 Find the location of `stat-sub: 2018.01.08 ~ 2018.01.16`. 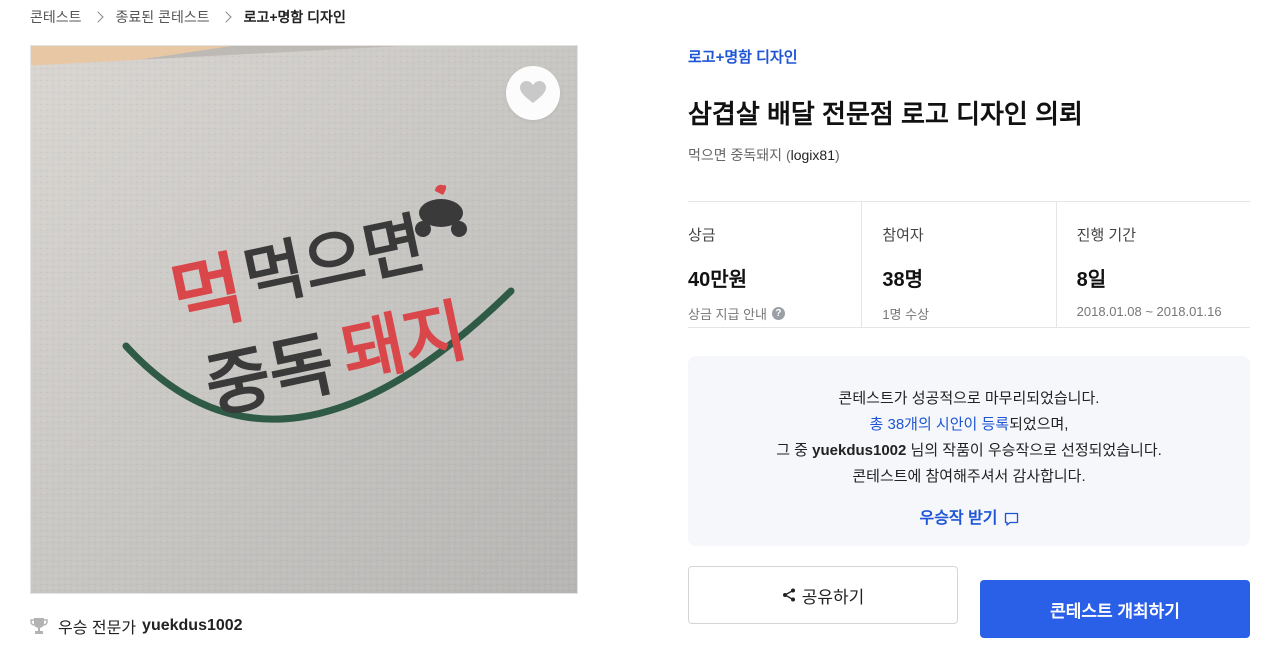

stat-sub: 2018.01.08 ~ 2018.01.16 is located at coordinates (1149, 311).